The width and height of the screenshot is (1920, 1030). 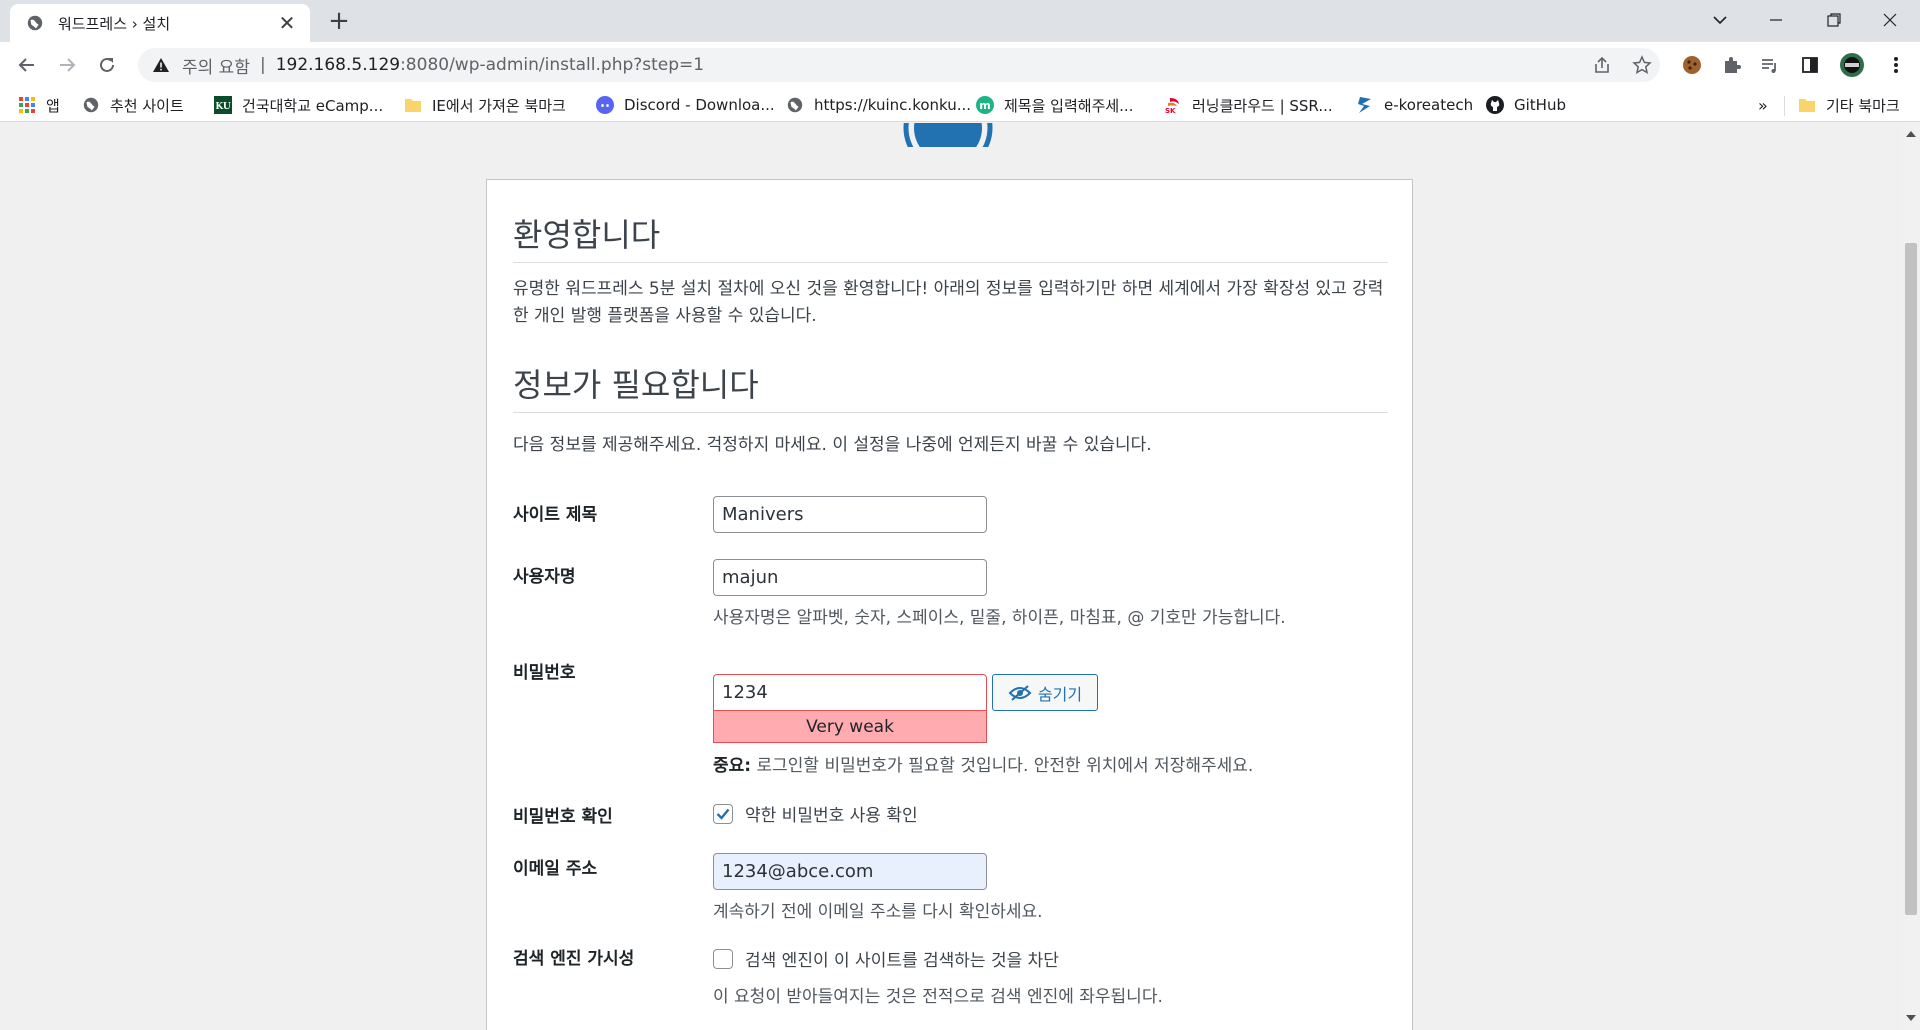 What do you see at coordinates (1763, 105) in the screenshot?
I see `bookmarks-overflow-button: »` at bounding box center [1763, 105].